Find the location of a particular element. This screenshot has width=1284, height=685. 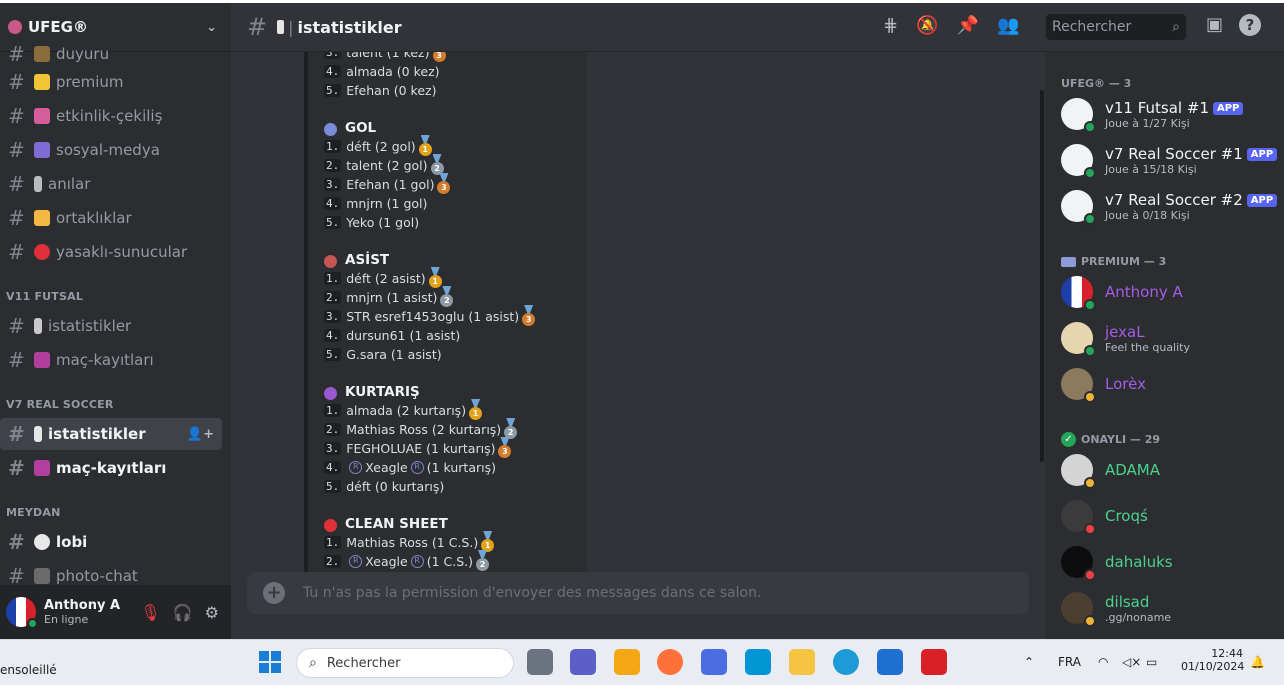

member-item: v7 Real Soccer #1 APP Joue à 15/18 Kişi is located at coordinates (1171, 161).